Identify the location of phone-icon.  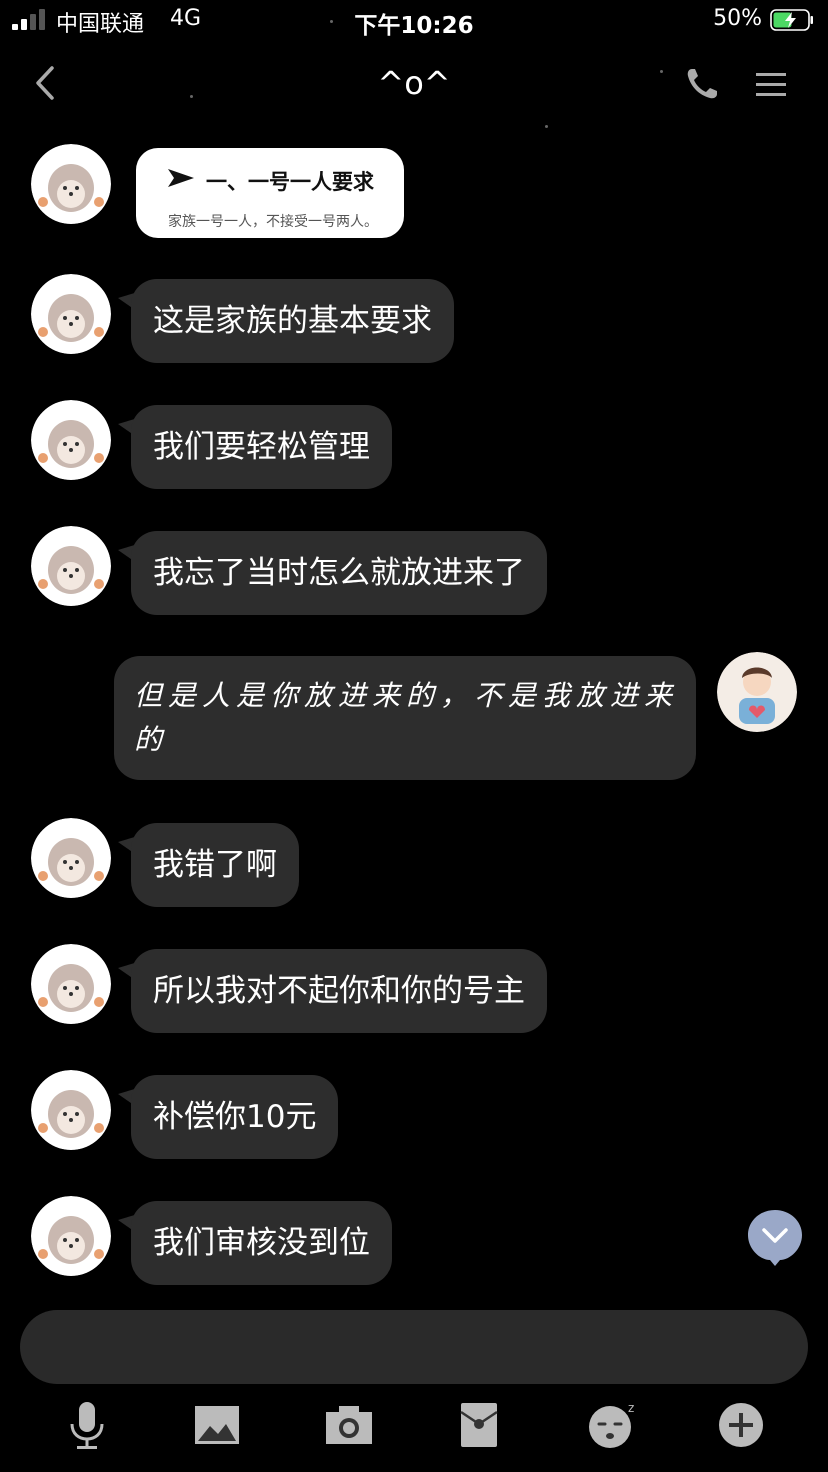
(702, 84).